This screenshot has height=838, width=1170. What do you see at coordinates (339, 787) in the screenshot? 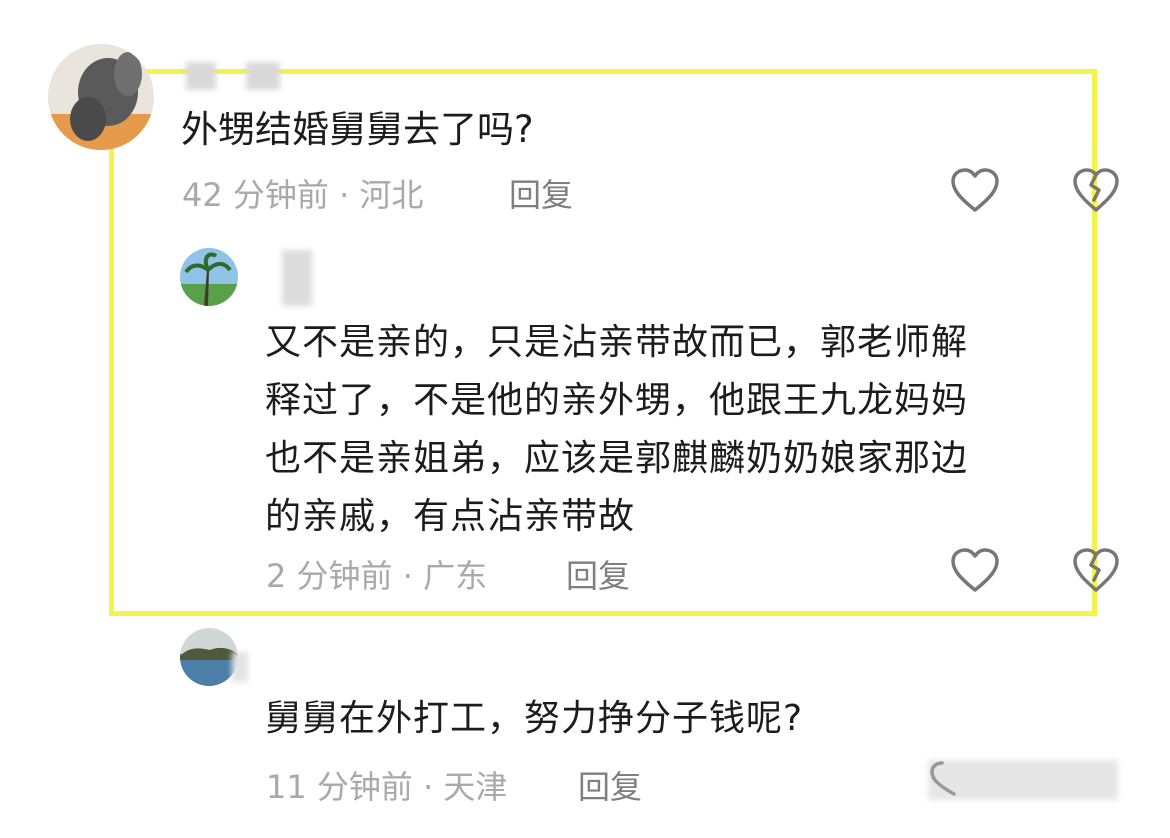
I see `comment-time: 11 分钟前` at bounding box center [339, 787].